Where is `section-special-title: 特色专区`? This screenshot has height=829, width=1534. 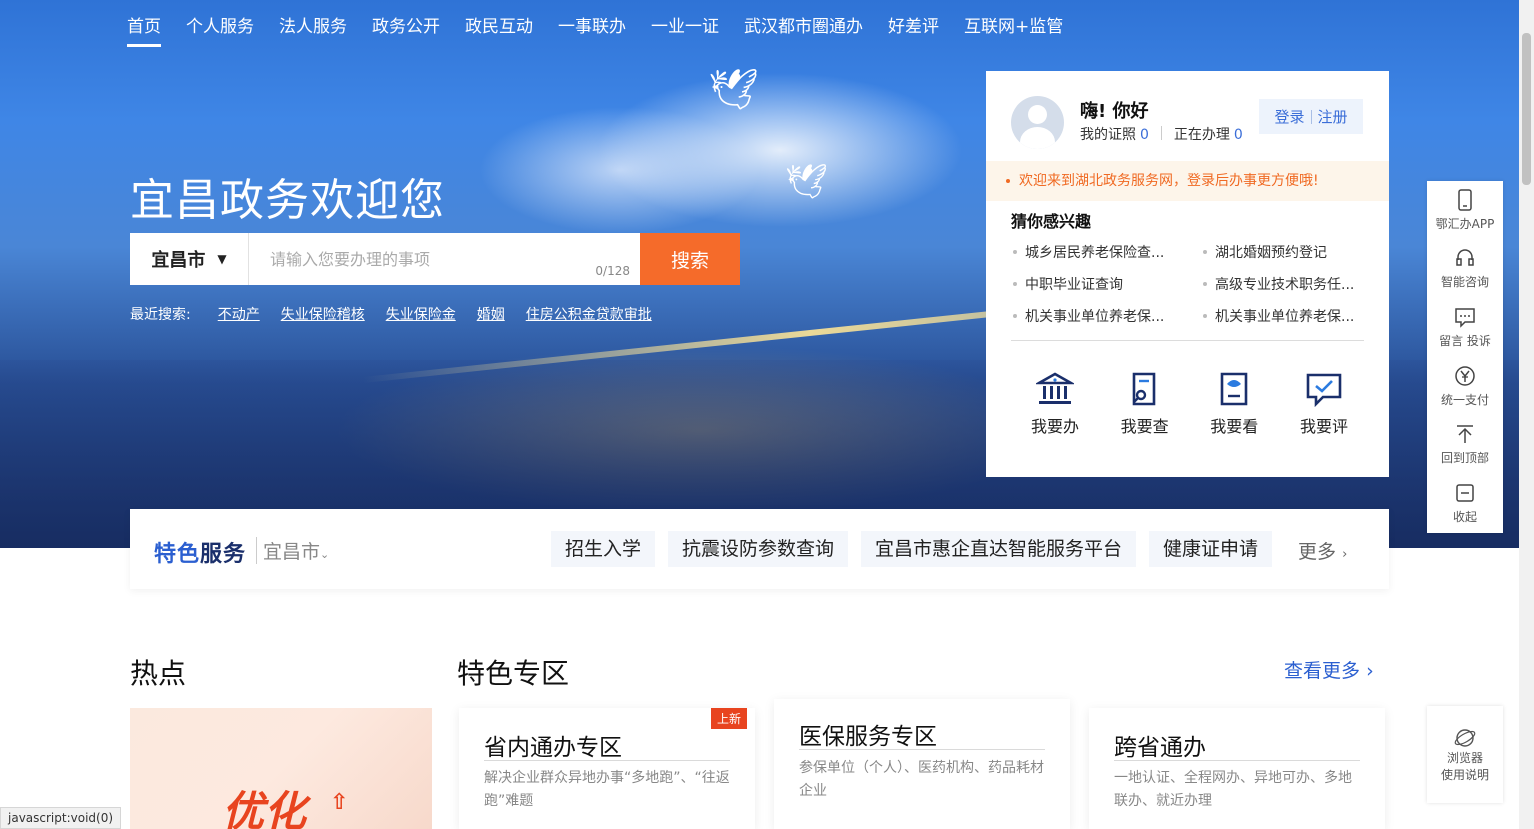 section-special-title: 特色专区 is located at coordinates (513, 673).